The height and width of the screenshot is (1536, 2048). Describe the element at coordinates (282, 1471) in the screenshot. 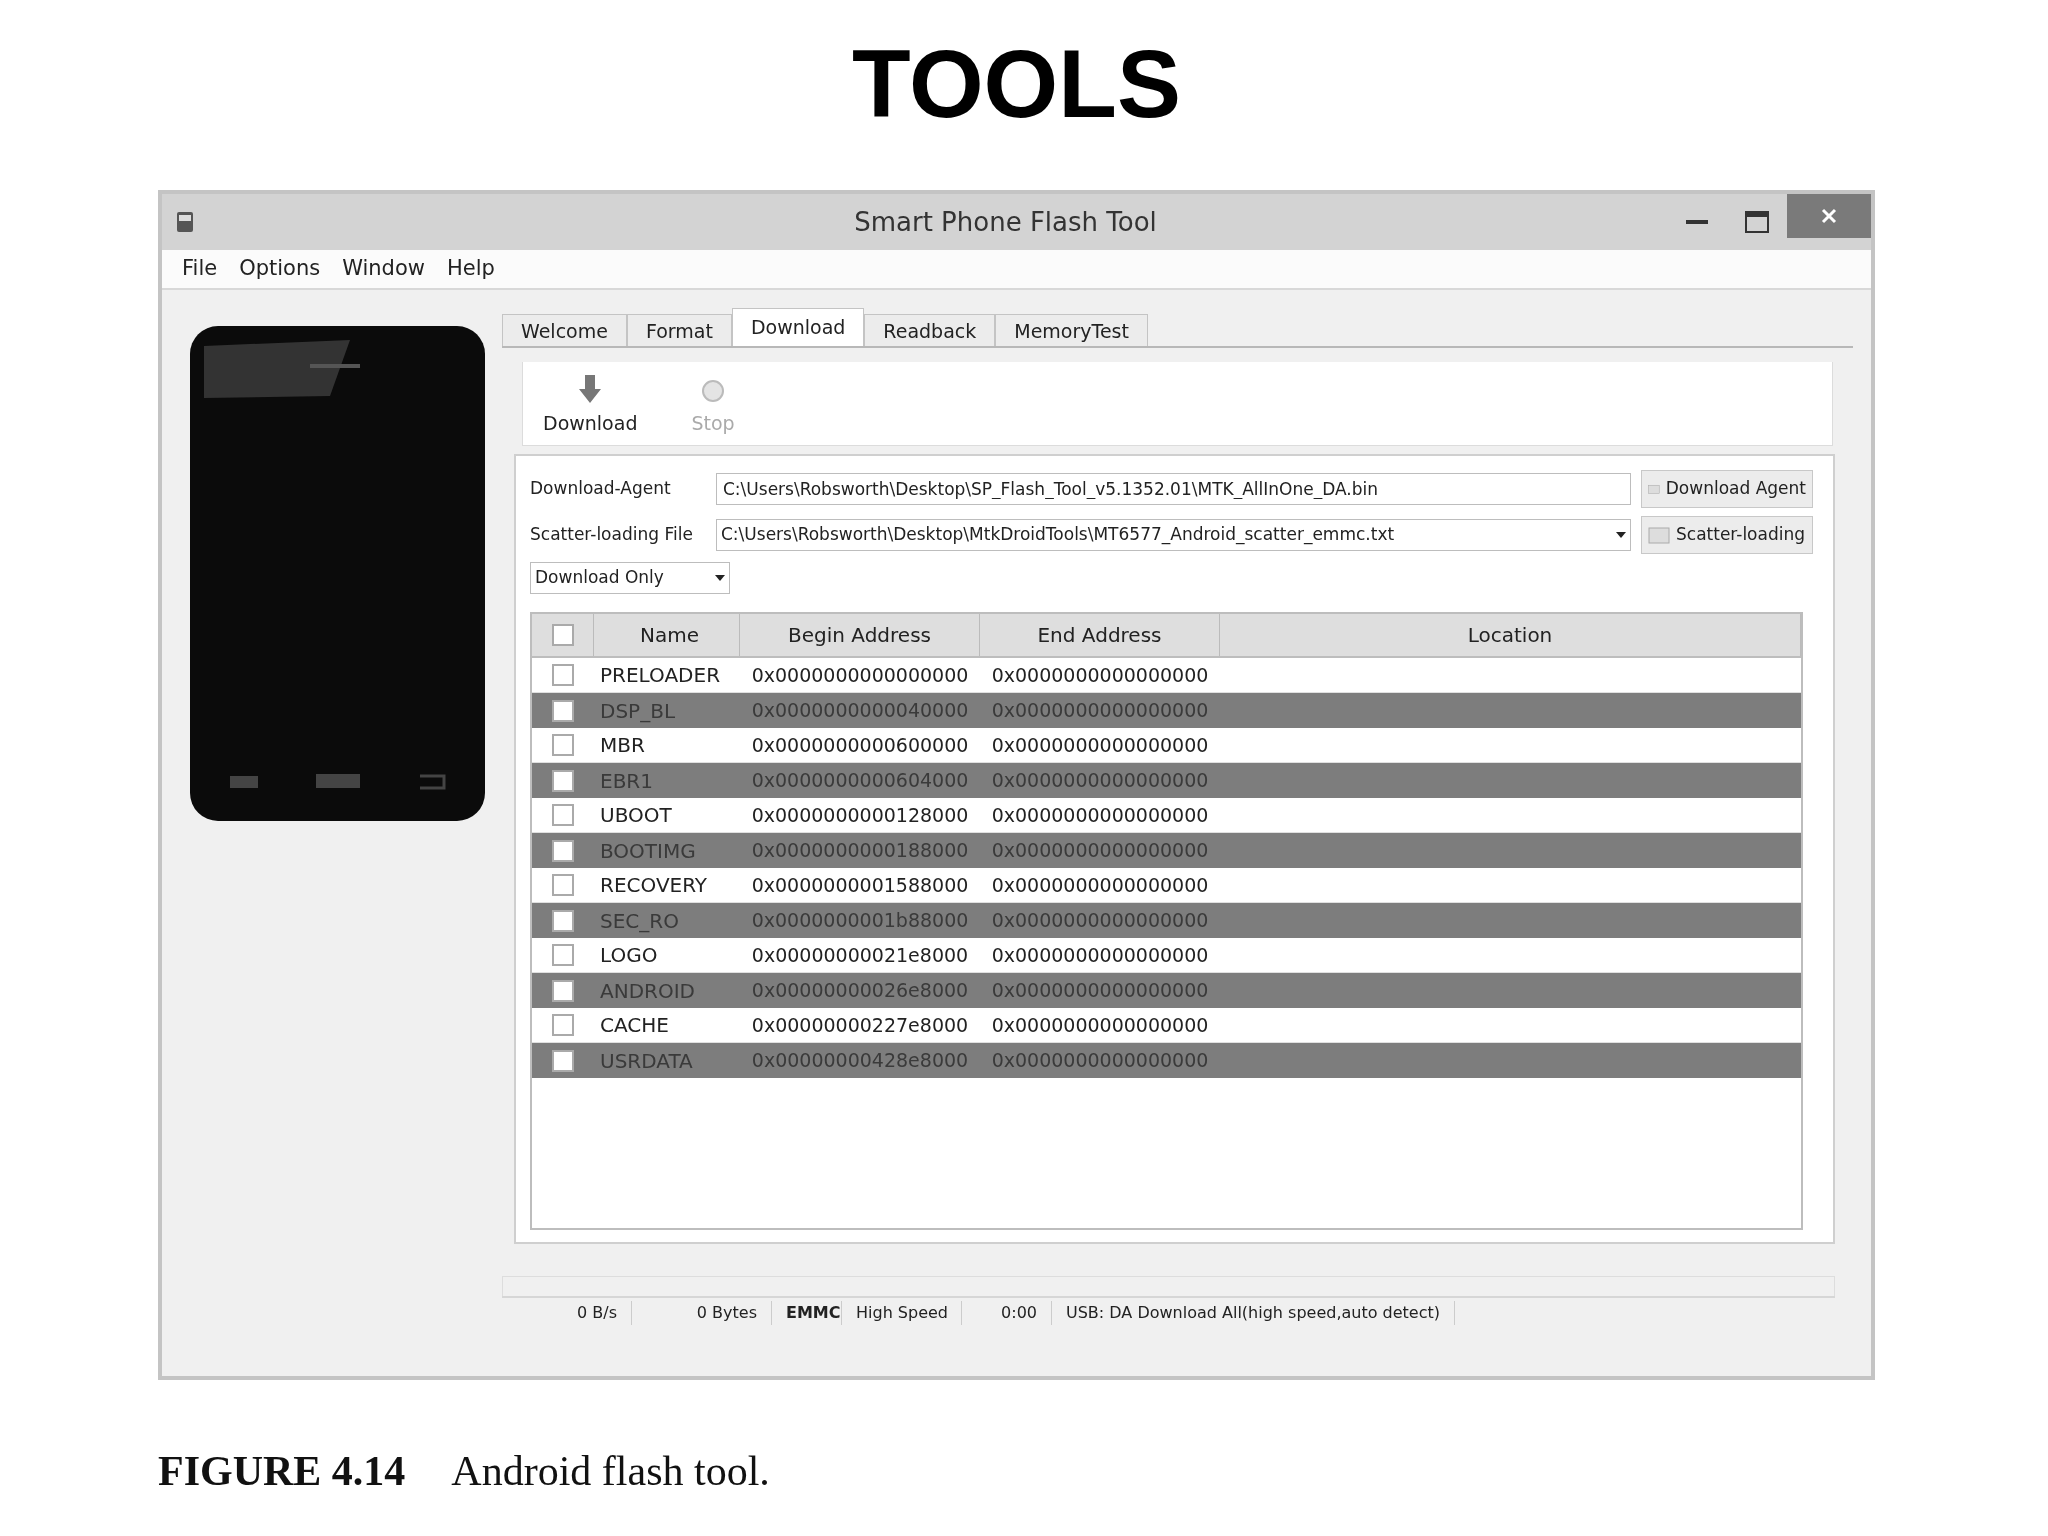

I see `figure-number: FIGURE 4.14` at that location.